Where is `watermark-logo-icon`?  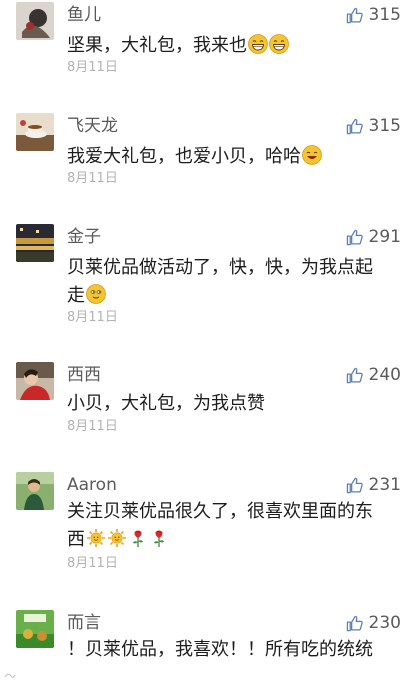 watermark-logo-icon is located at coordinates (10, 675).